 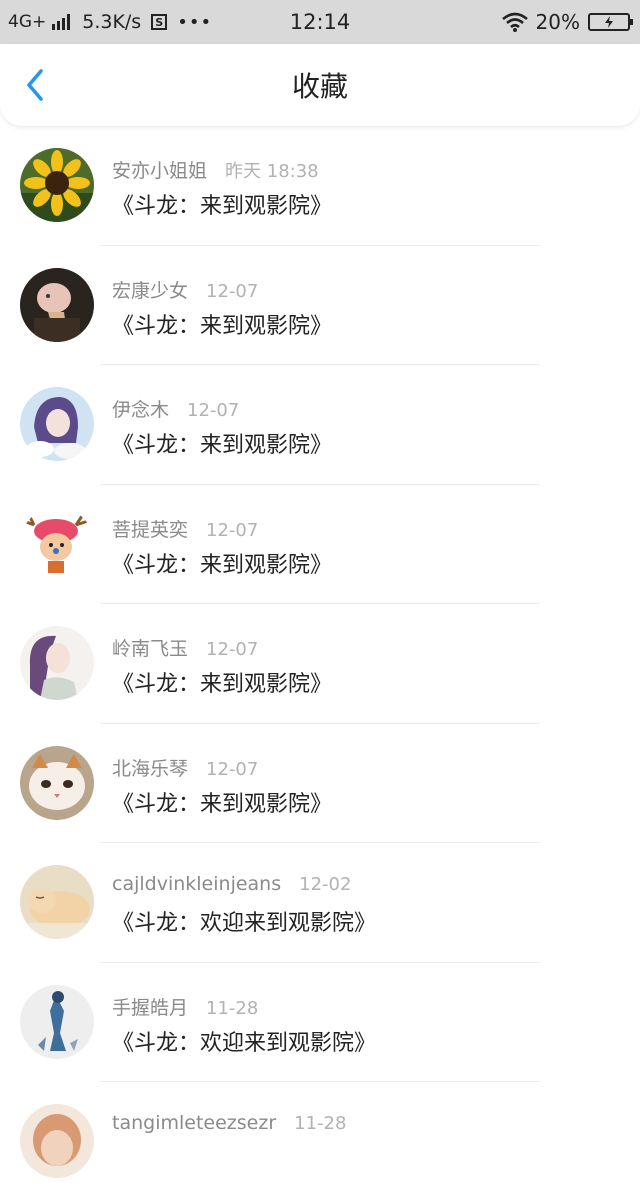 I want to click on item-meta: 手握皓月 11-28, so click(x=185, y=1006).